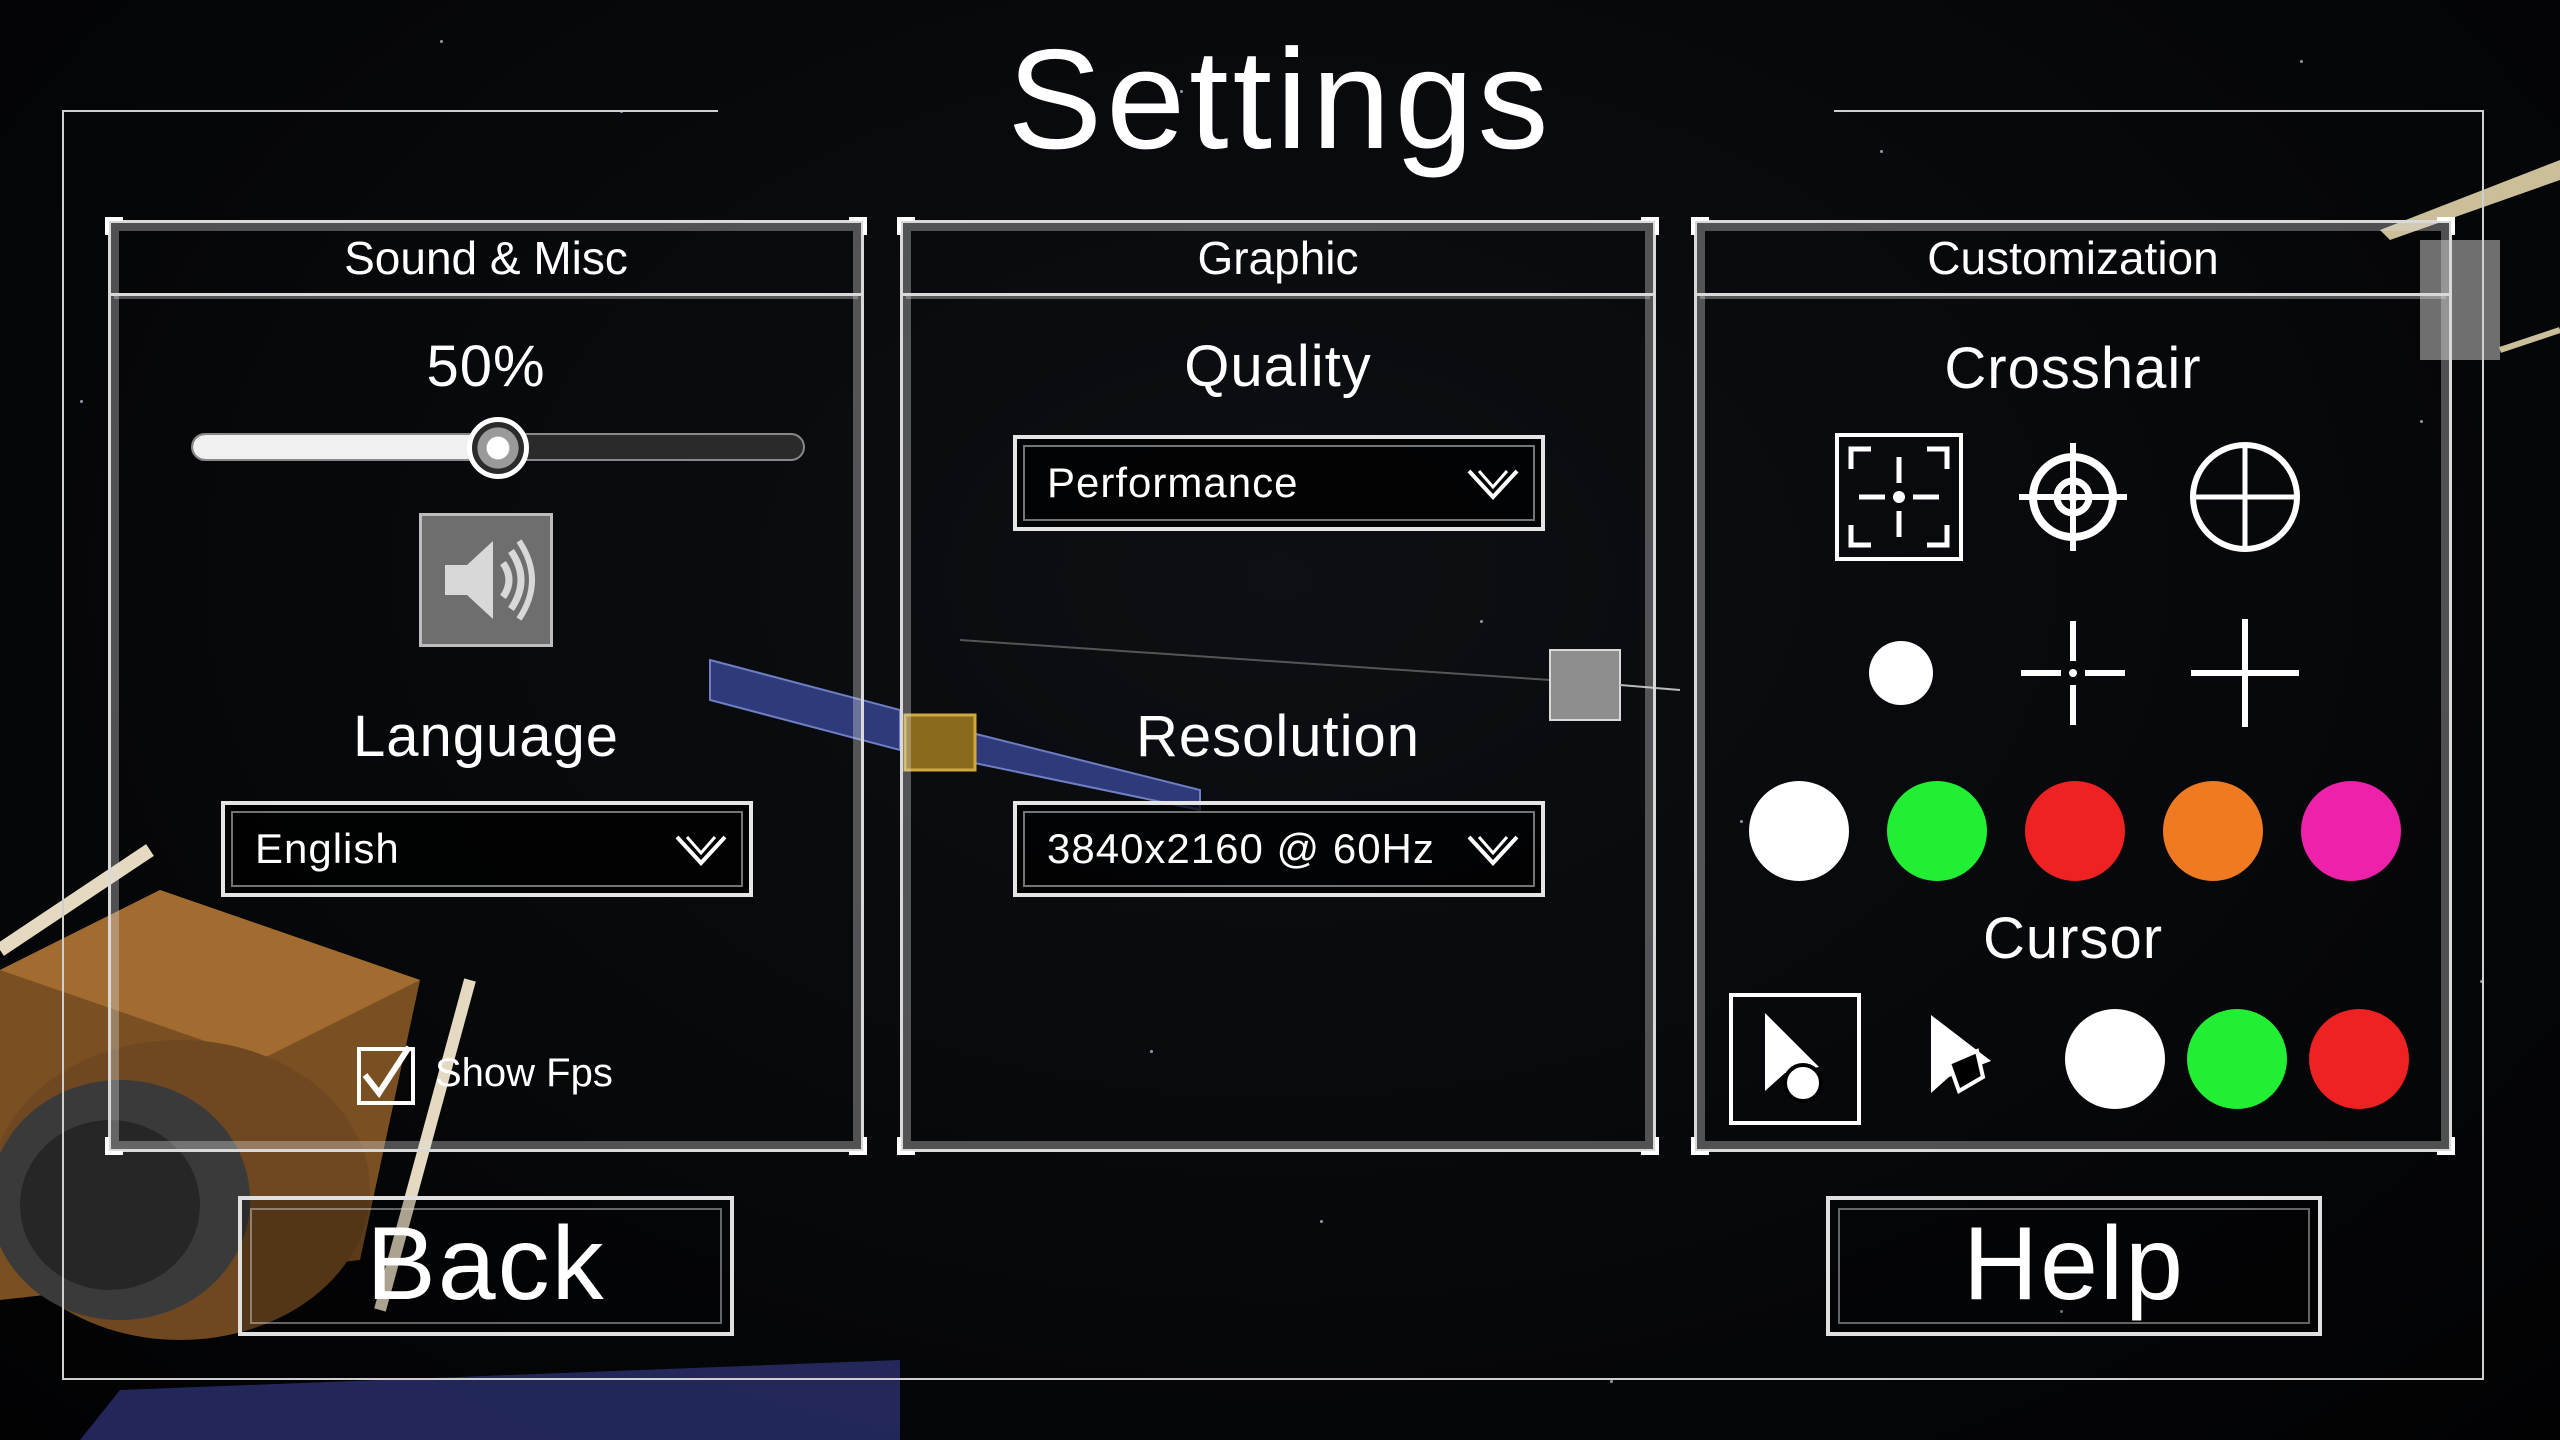 This screenshot has width=2560, height=1440. Describe the element at coordinates (2074, 1266) in the screenshot. I see `help-button: Help` at that location.